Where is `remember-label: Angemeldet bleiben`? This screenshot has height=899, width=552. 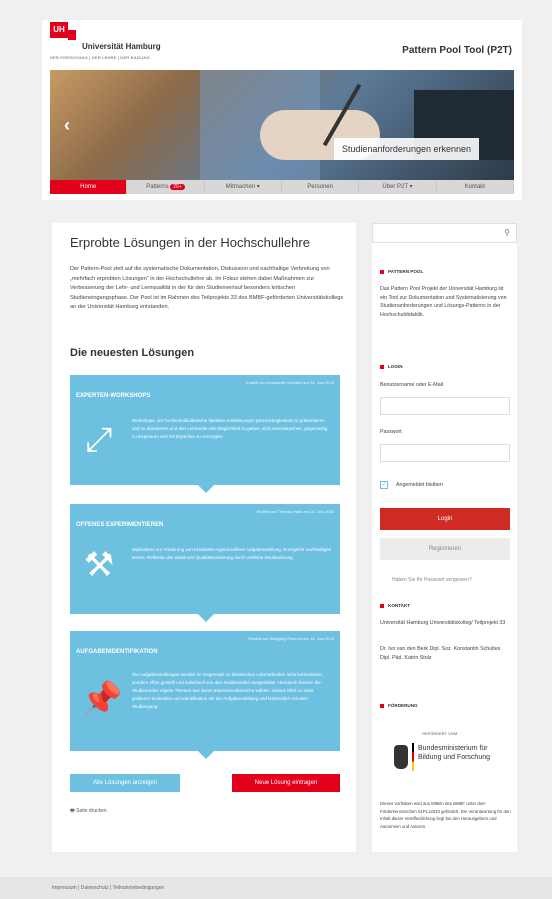
remember-label: Angemeldet bleiben is located at coordinates (419, 485).